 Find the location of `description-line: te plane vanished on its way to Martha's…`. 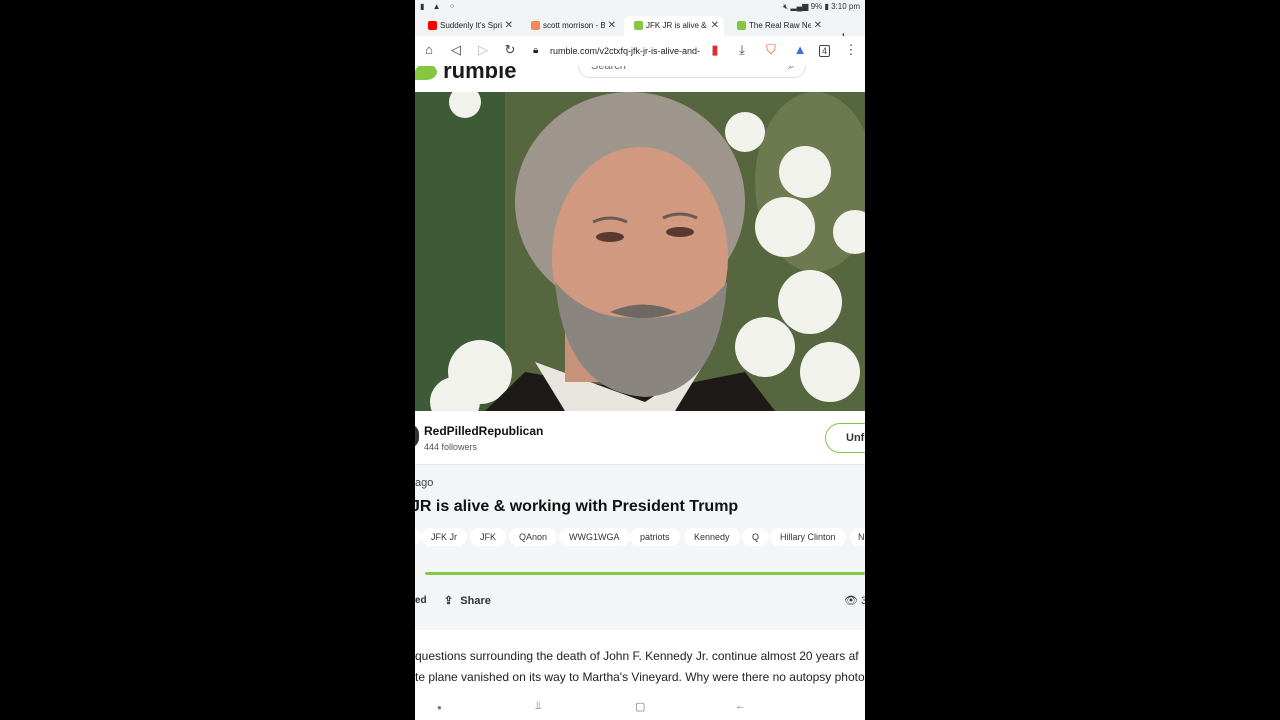

description-line: te plane vanished on its way to Martha's… is located at coordinates (640, 677).